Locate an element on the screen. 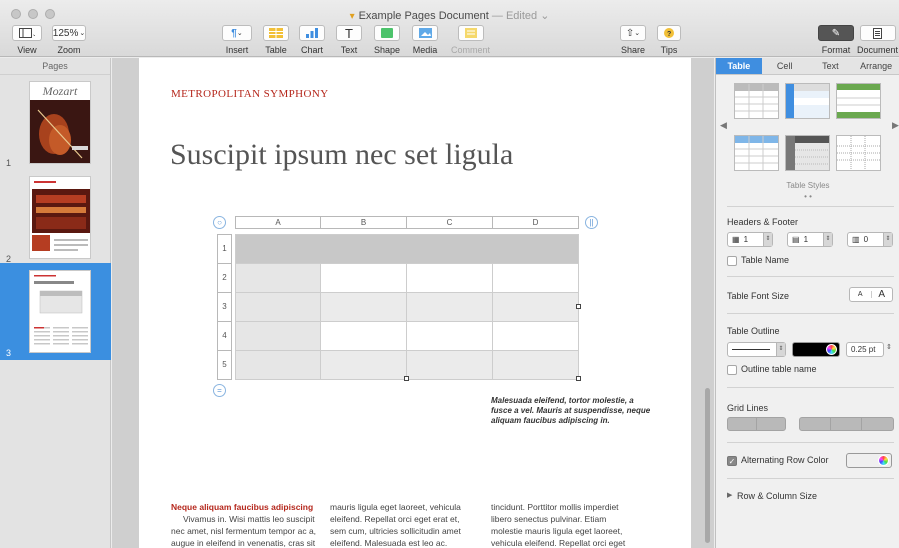 The height and width of the screenshot is (548, 899). header-row-lines-icon is located at coordinates (815, 424).